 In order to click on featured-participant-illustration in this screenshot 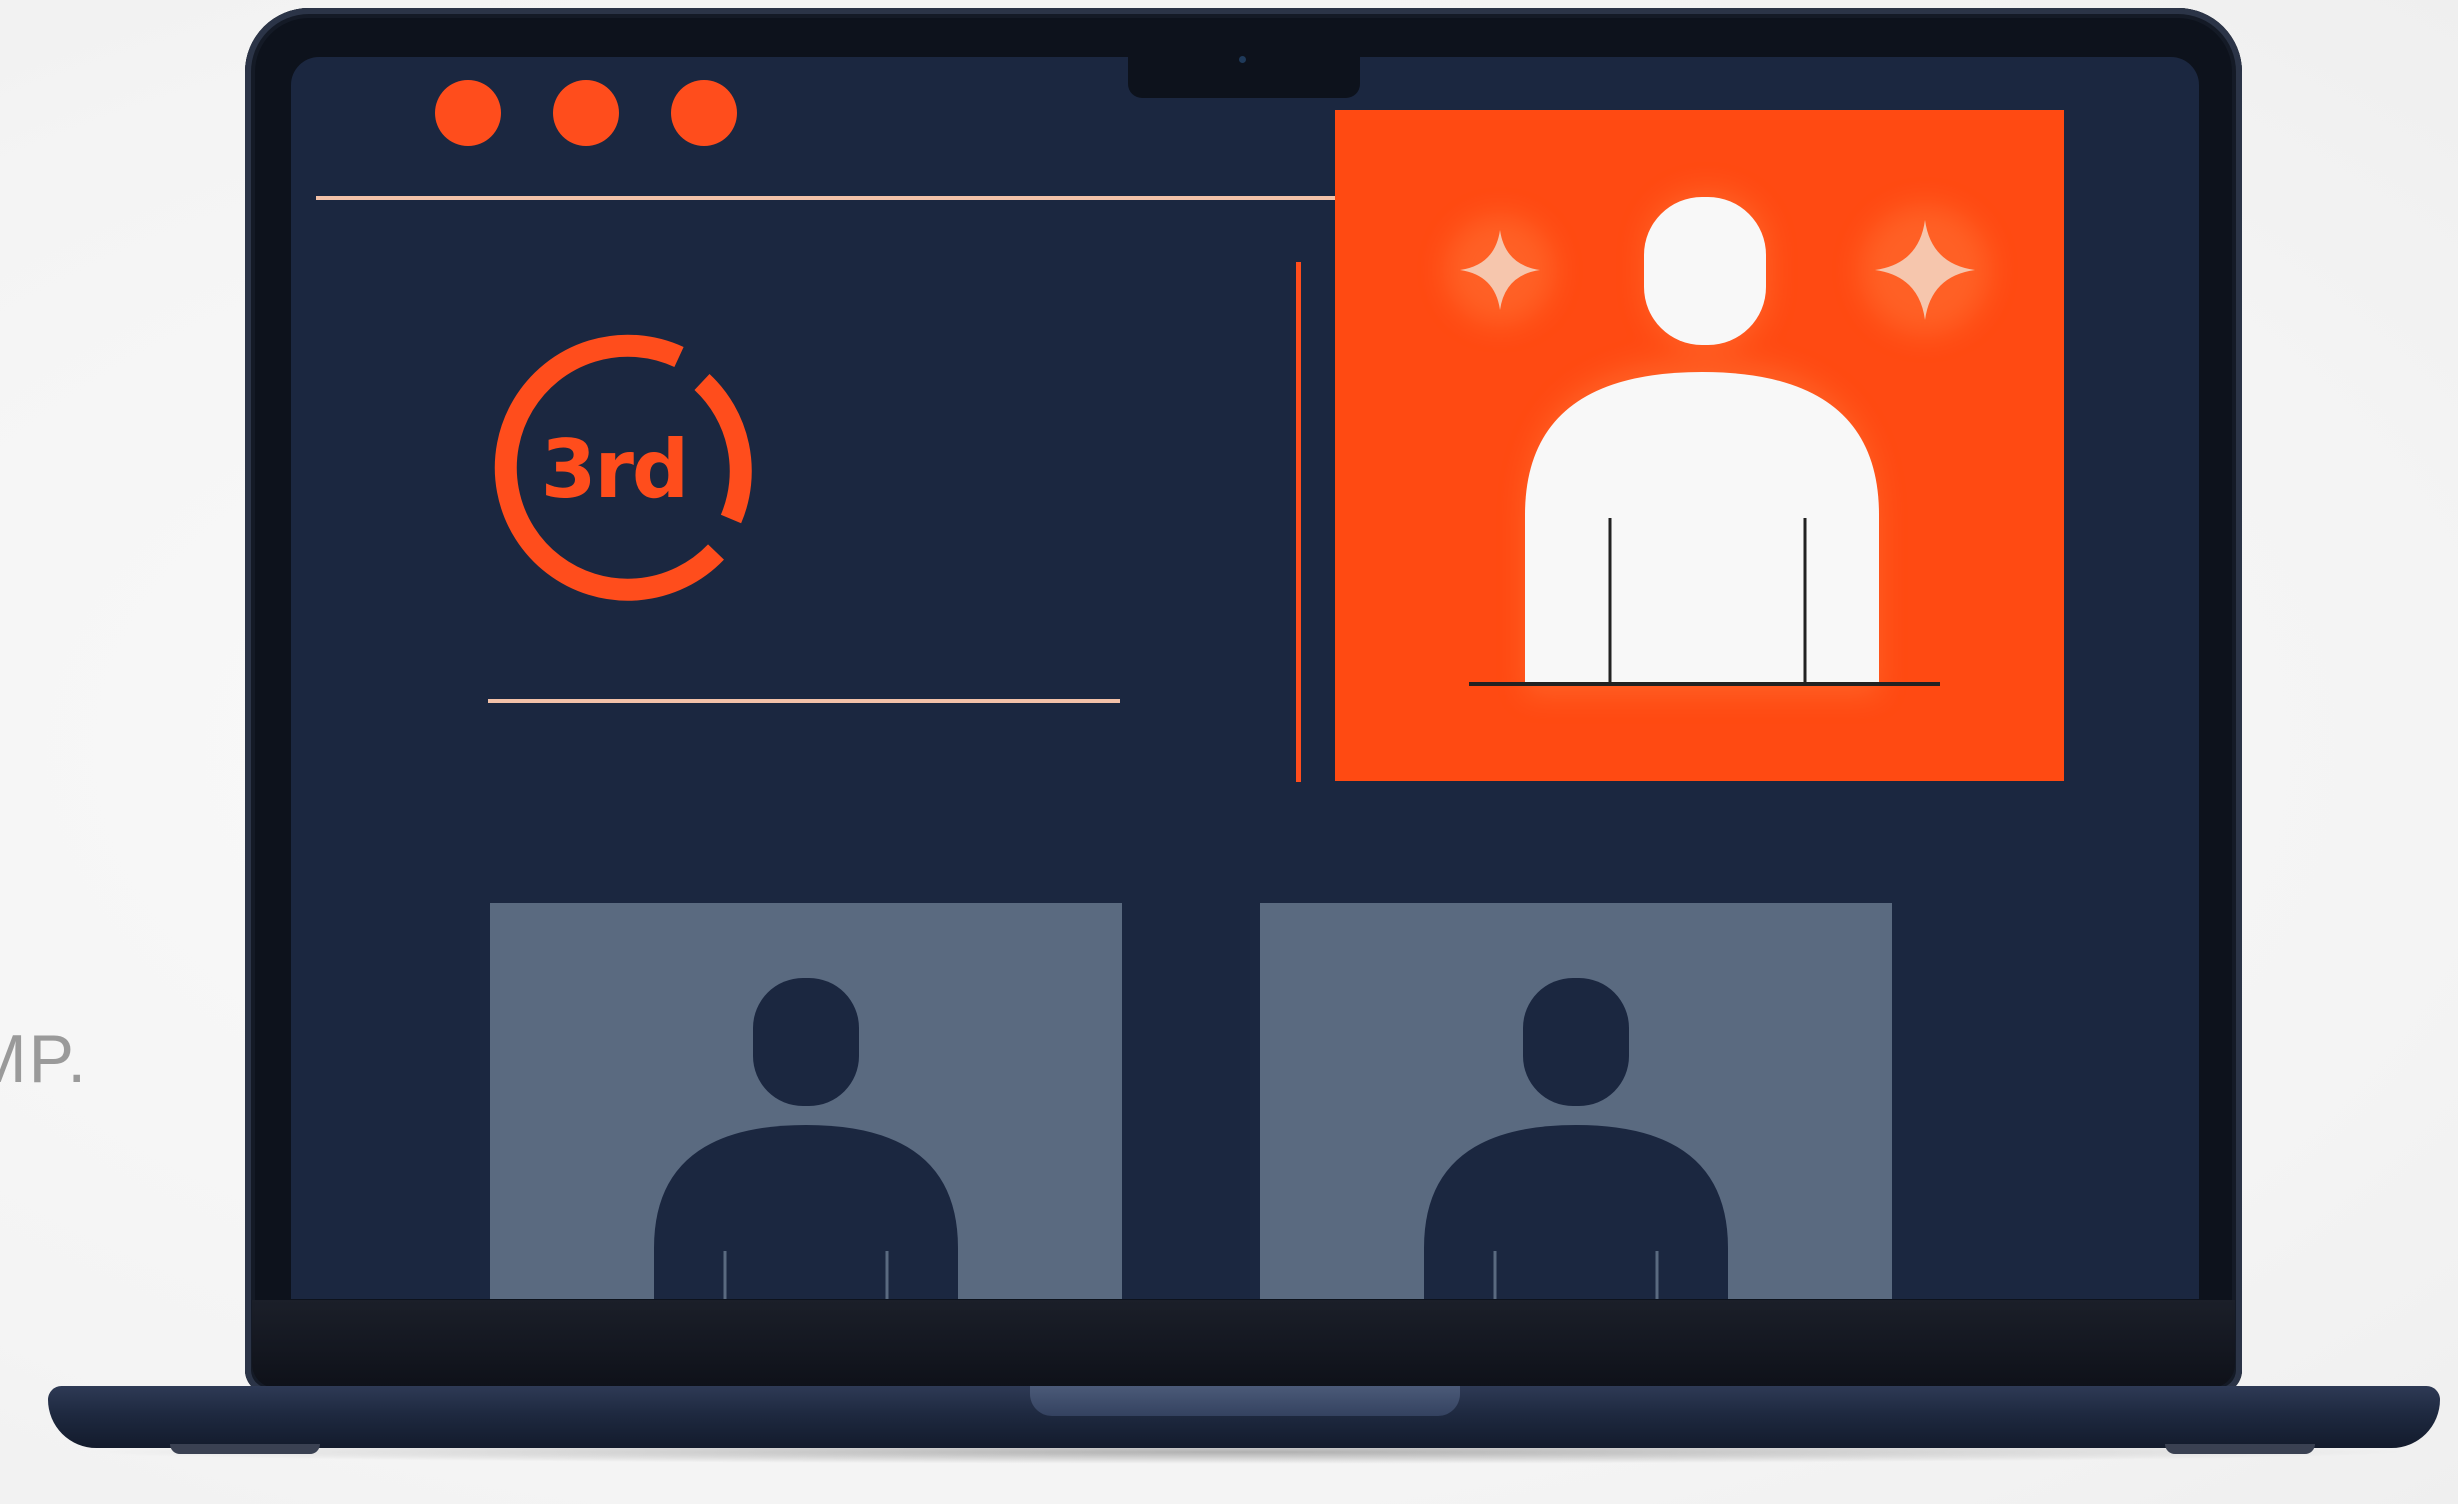, I will do `click(1717, 442)`.